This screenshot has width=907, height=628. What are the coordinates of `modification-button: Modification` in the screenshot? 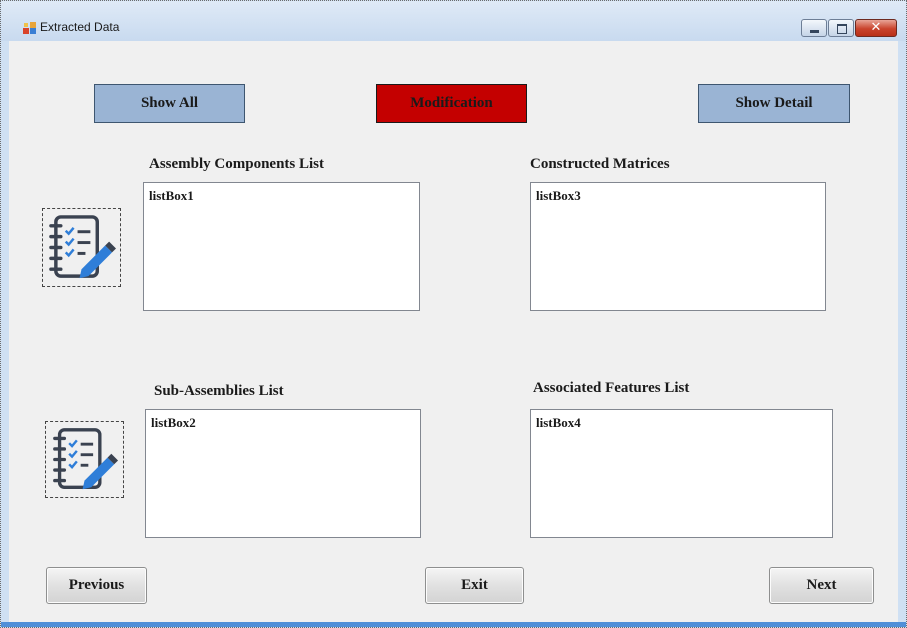 It's located at (451, 103).